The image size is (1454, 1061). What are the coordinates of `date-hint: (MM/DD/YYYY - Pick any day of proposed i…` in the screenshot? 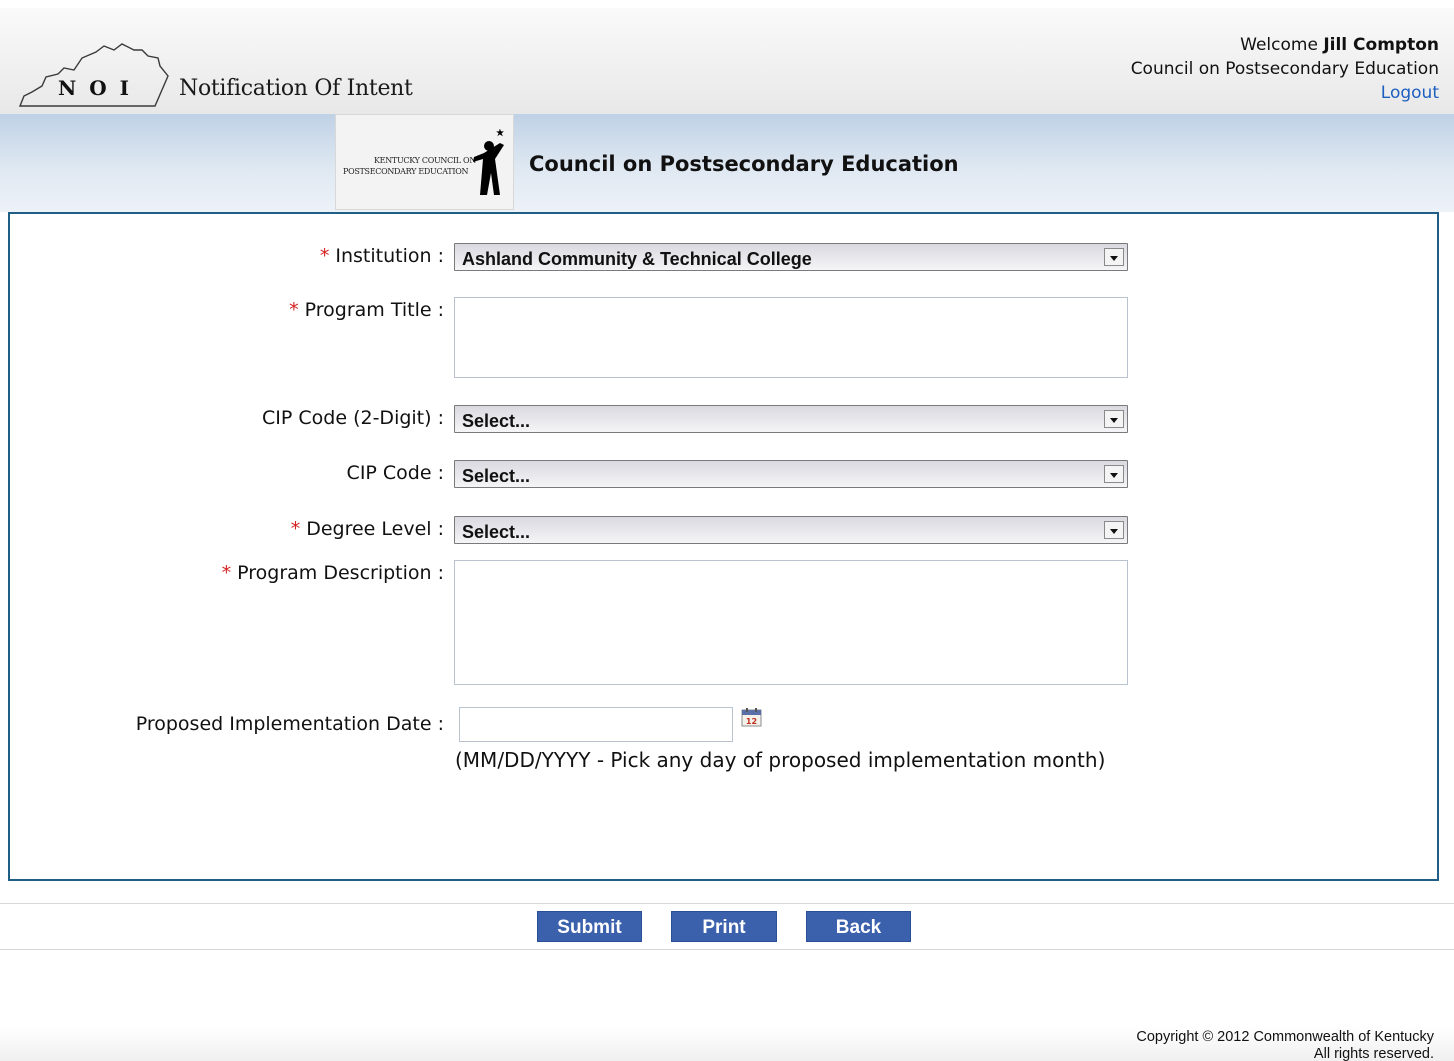 It's located at (780, 760).